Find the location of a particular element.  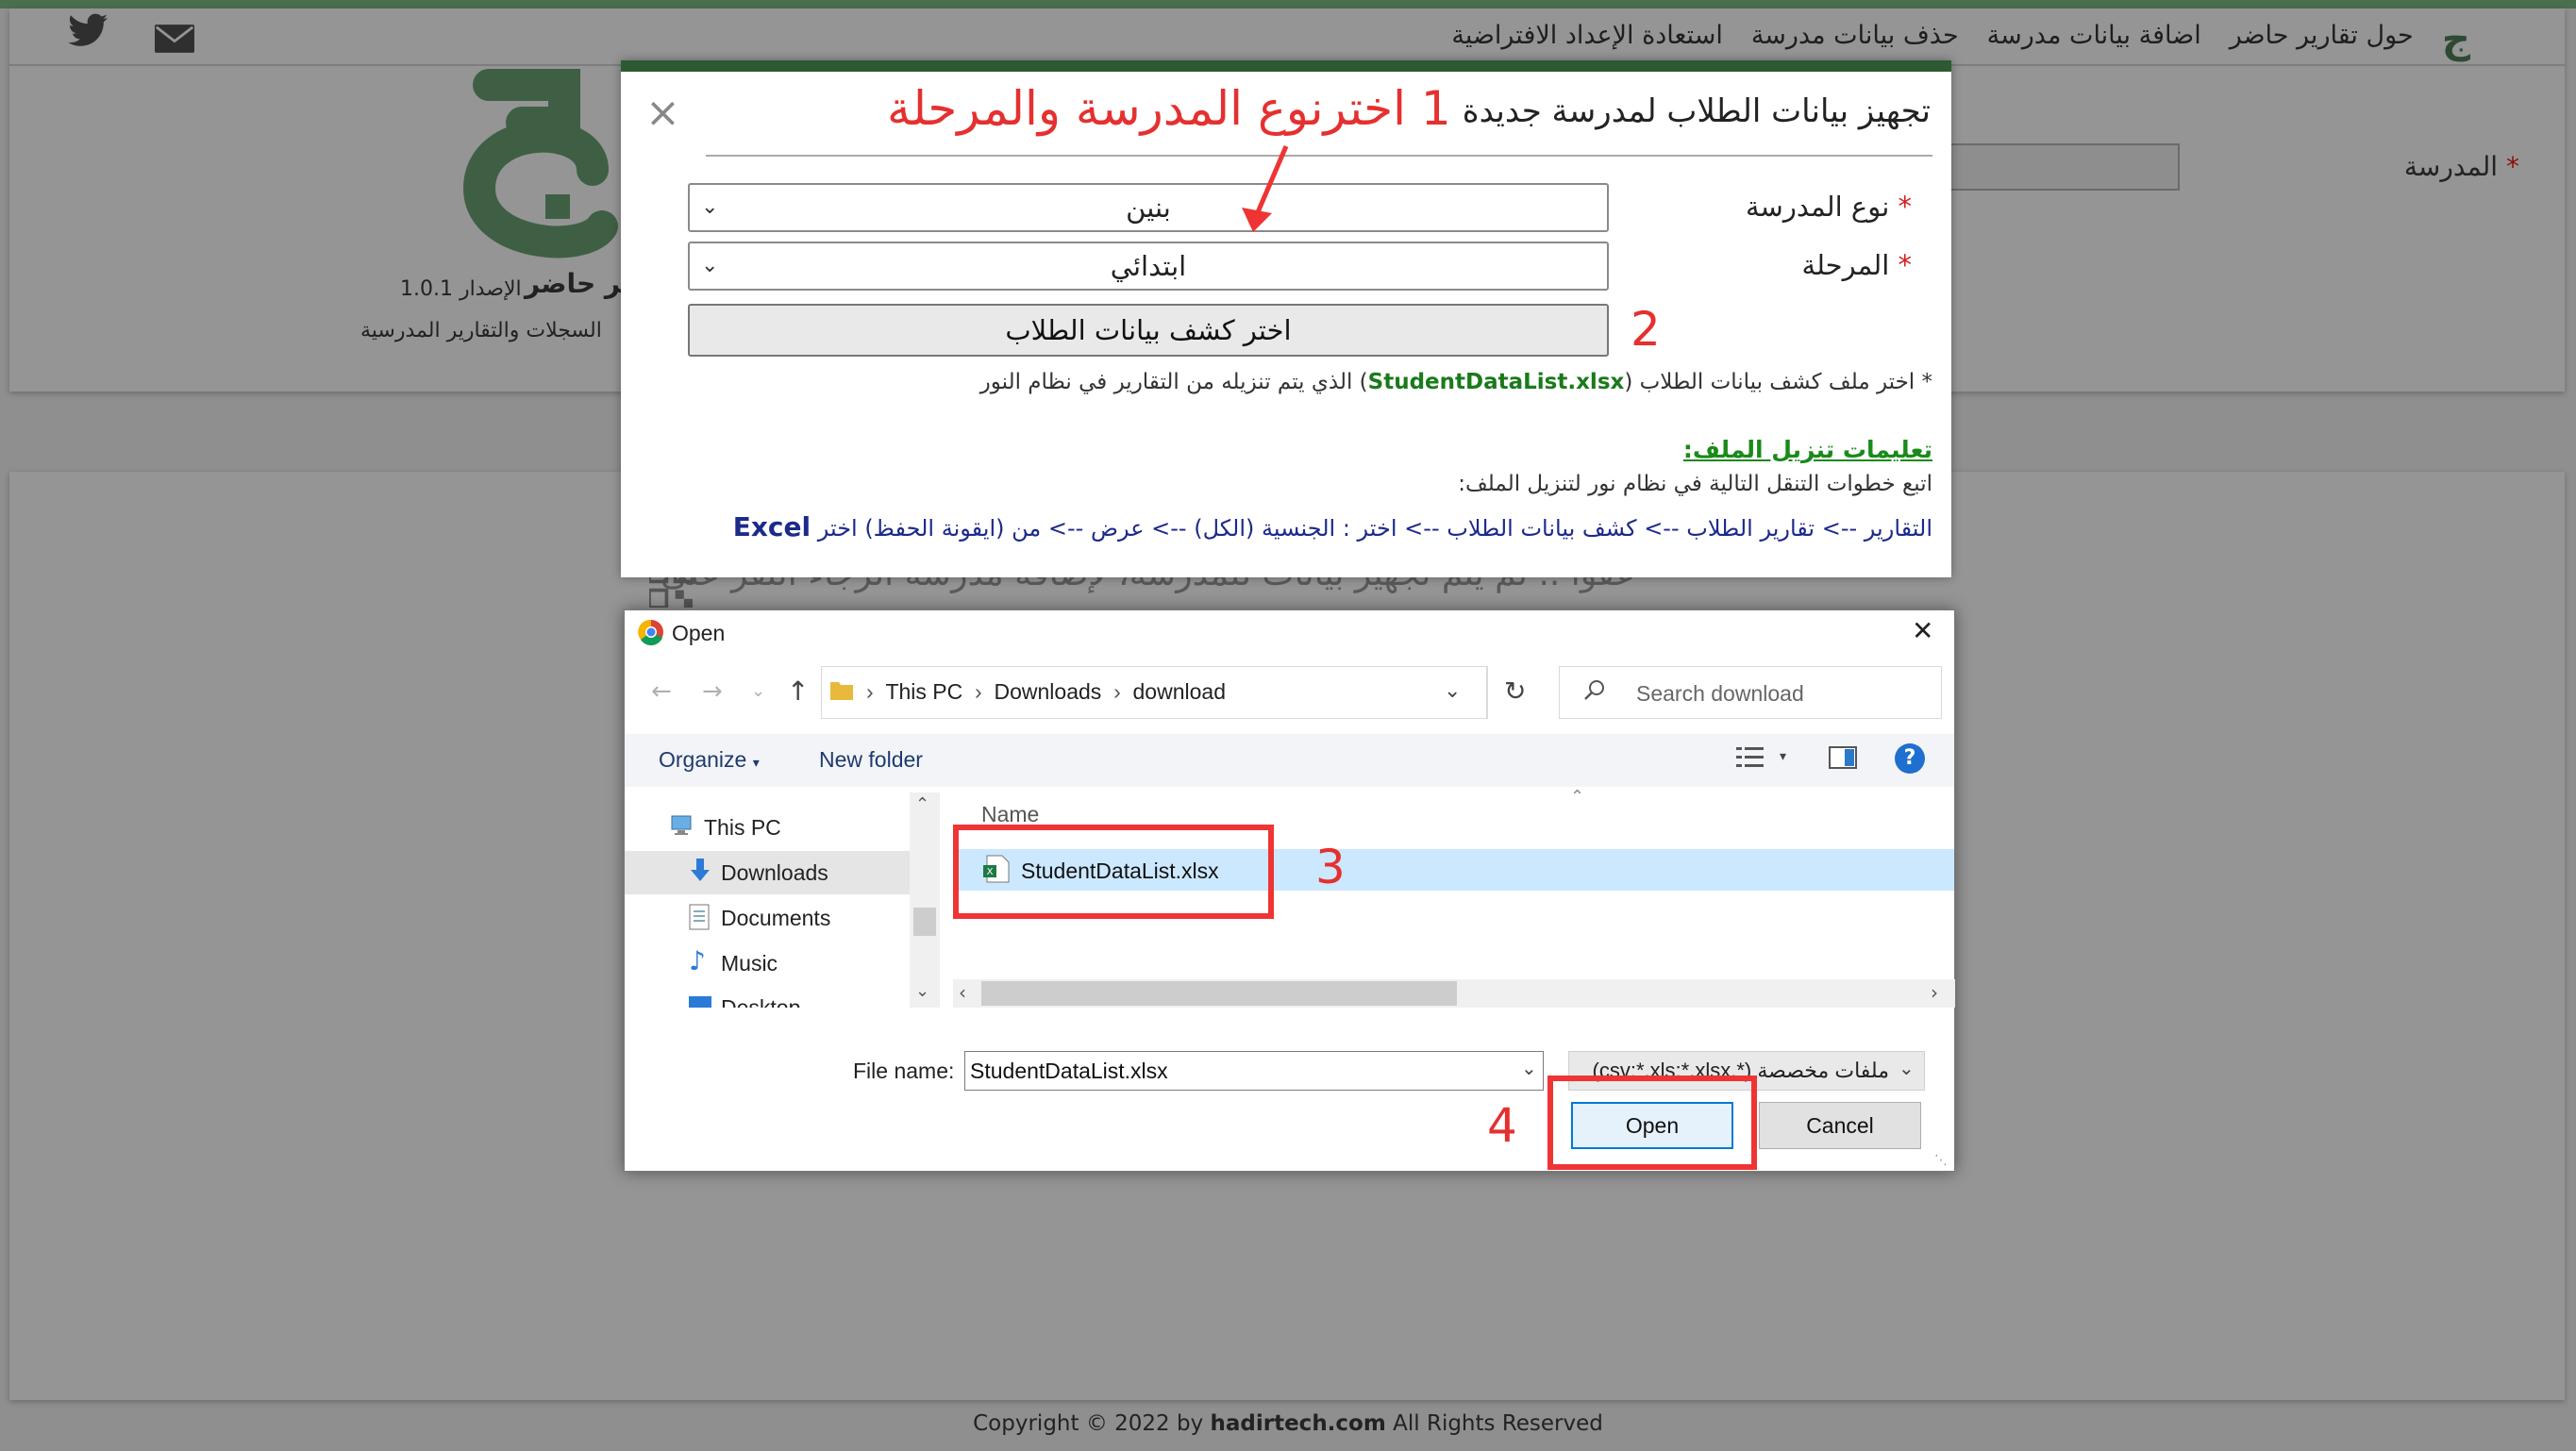

refresh-icon: ↻ is located at coordinates (1515, 691).